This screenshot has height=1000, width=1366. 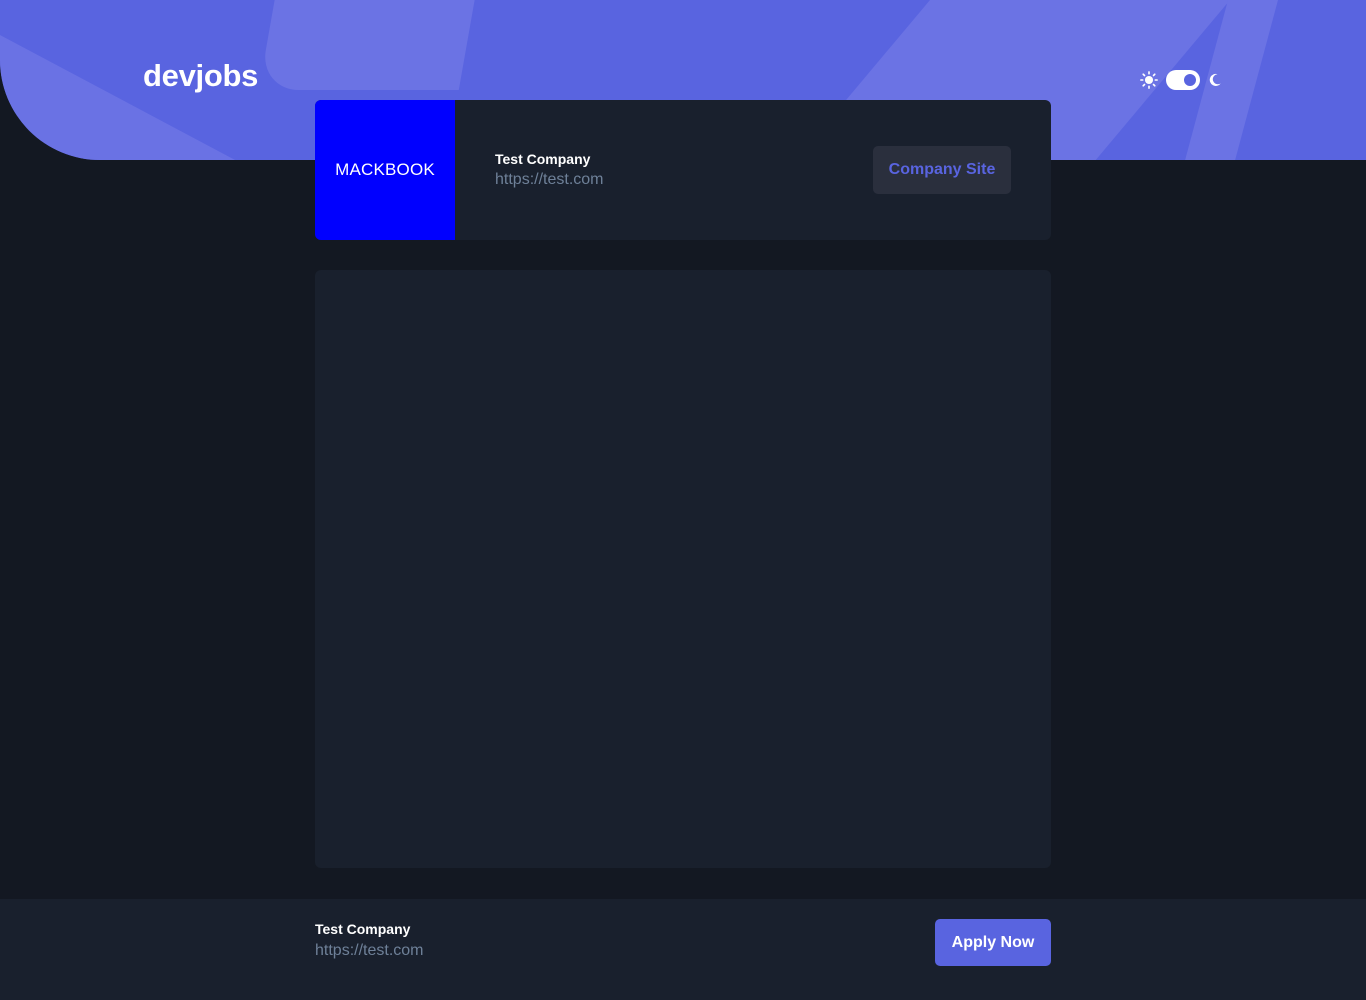 What do you see at coordinates (543, 159) in the screenshot?
I see `company-name: Test Company` at bounding box center [543, 159].